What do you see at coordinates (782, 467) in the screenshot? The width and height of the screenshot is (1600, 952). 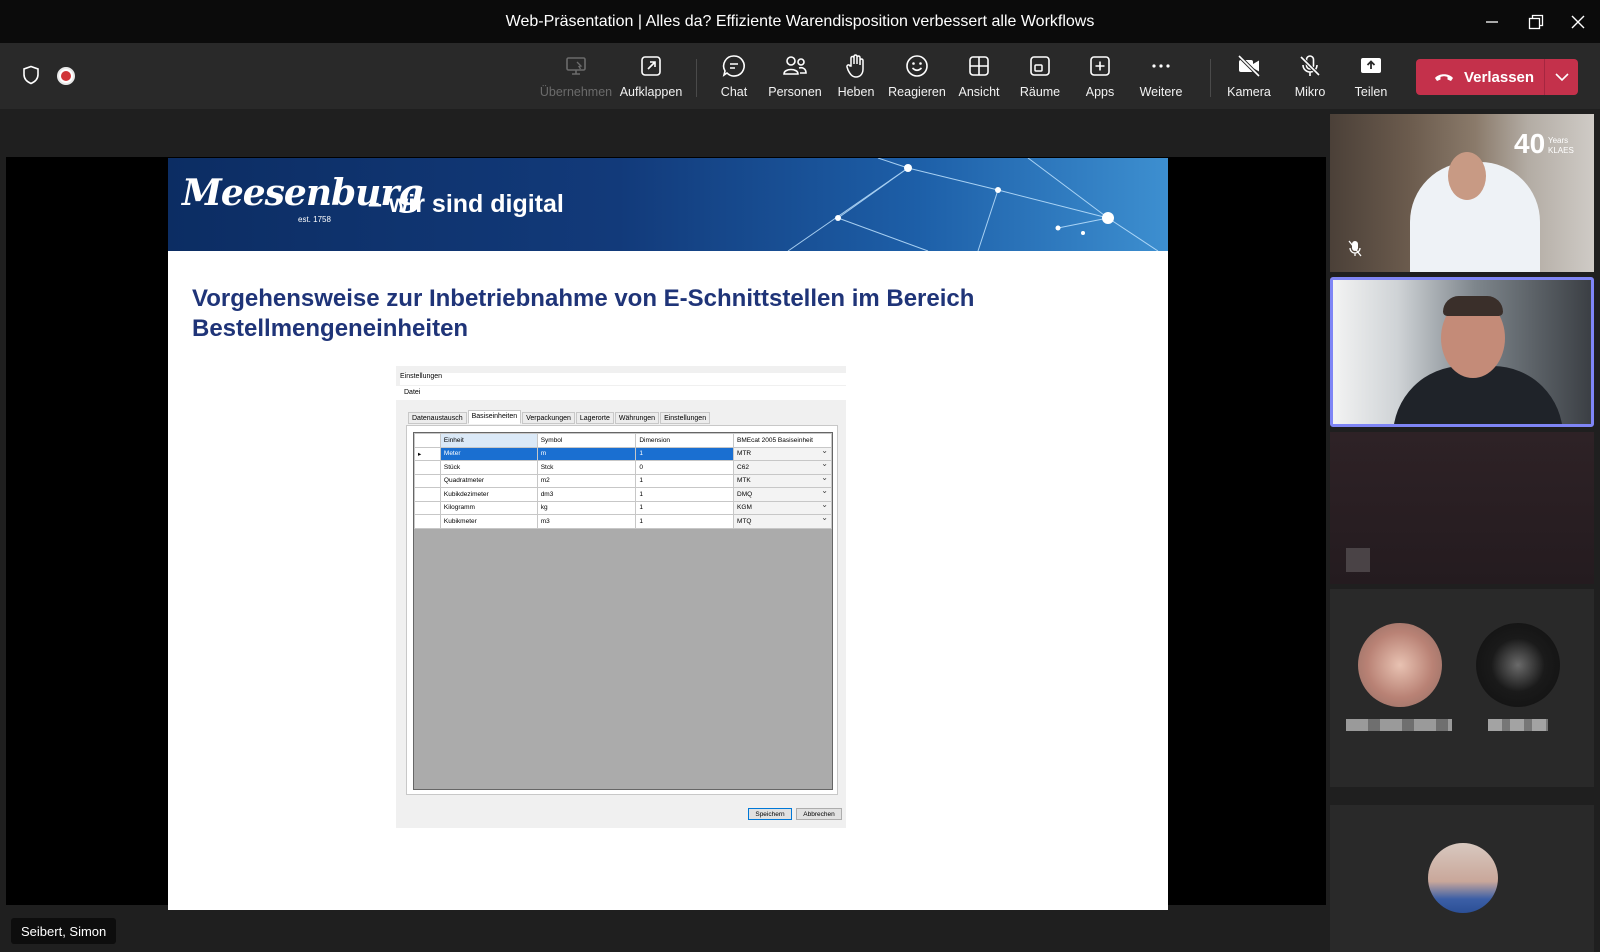 I see `cell-bmecat: C62` at bounding box center [782, 467].